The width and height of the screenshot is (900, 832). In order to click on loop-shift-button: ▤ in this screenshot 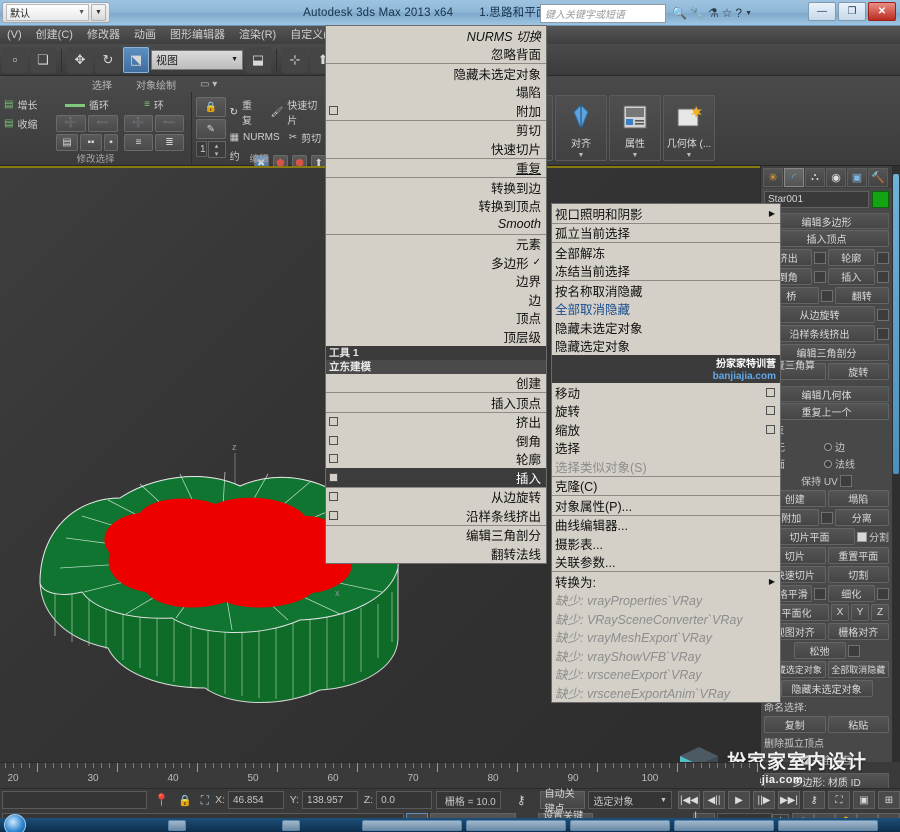, I will do `click(67, 142)`.